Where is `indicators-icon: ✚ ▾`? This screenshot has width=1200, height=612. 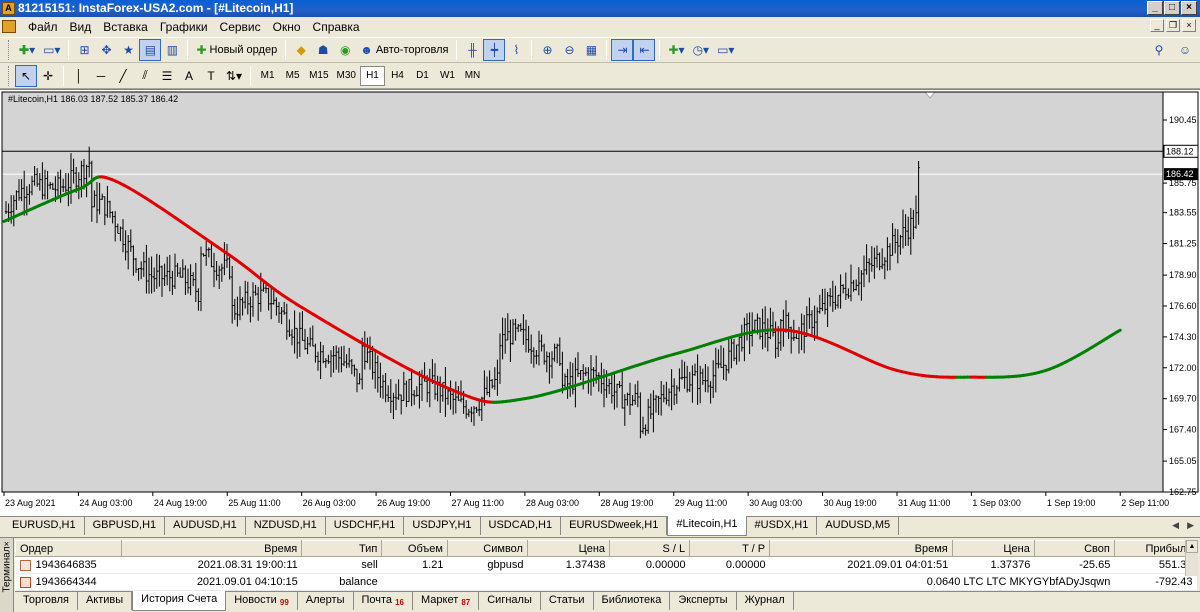 indicators-icon: ✚ ▾ is located at coordinates (676, 50).